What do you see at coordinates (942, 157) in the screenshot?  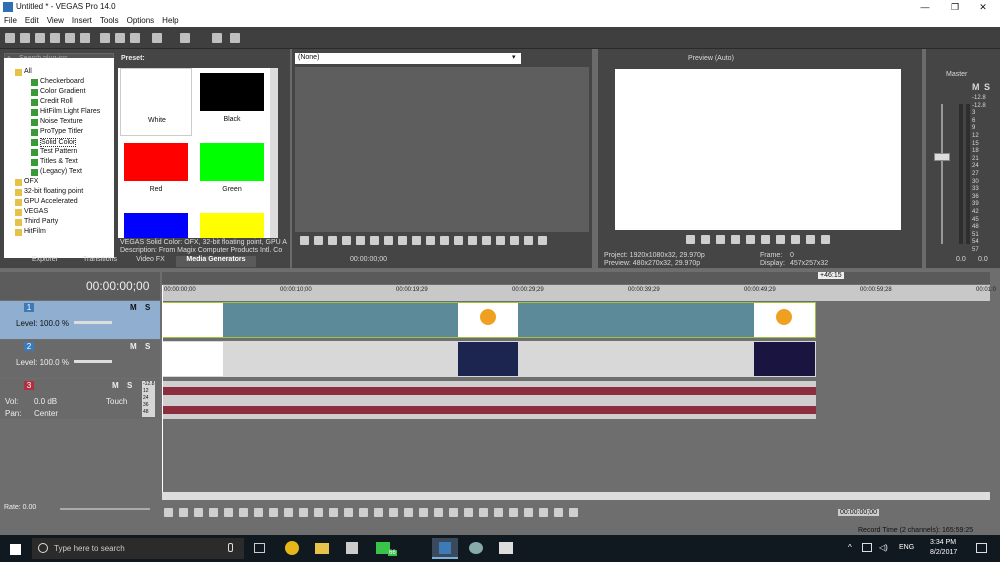 I see `master-fader-handle` at bounding box center [942, 157].